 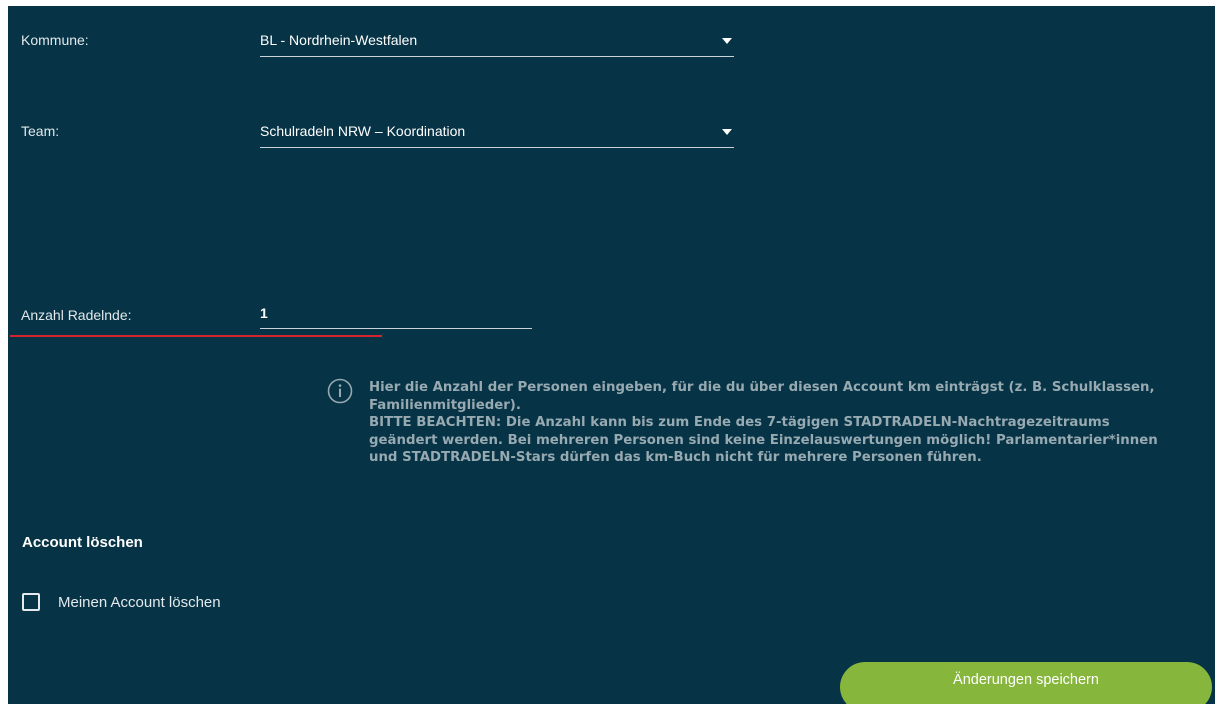 What do you see at coordinates (196, 336) in the screenshot?
I see `riders-count-error-underline` at bounding box center [196, 336].